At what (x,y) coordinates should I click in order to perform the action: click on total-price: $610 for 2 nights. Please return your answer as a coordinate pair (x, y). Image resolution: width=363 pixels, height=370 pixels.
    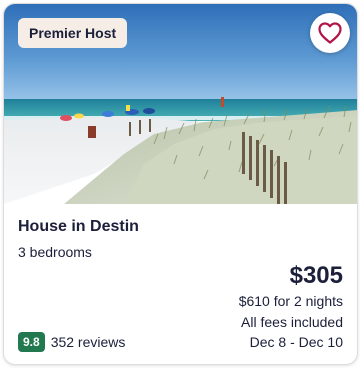
    Looking at the image, I should click on (290, 301).